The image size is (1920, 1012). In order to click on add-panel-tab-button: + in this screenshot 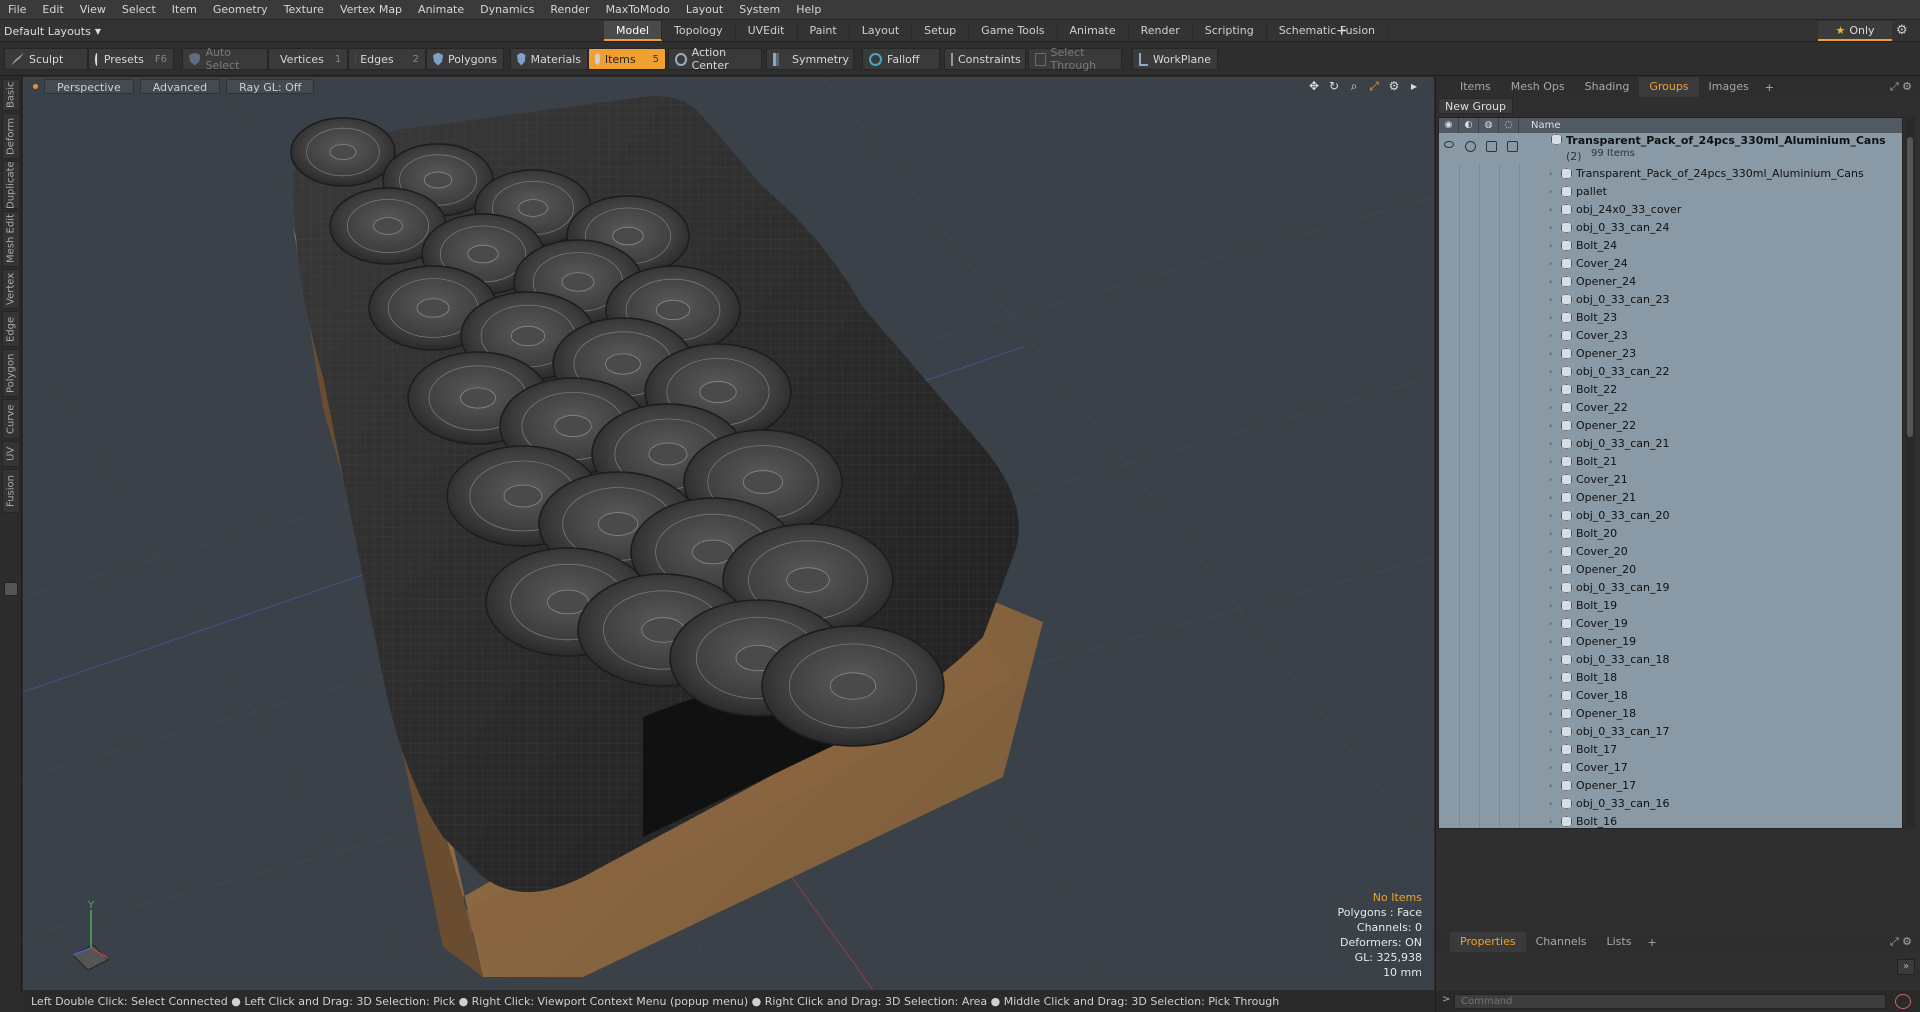, I will do `click(1769, 87)`.